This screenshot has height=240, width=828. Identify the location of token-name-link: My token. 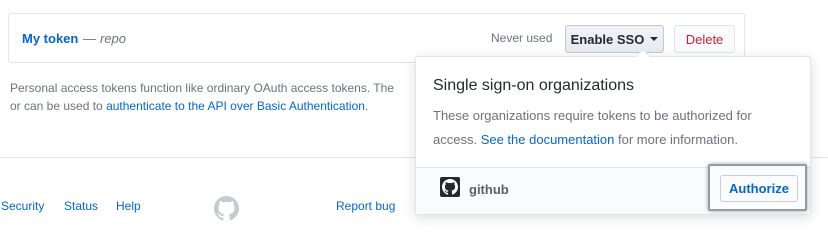
(50, 38).